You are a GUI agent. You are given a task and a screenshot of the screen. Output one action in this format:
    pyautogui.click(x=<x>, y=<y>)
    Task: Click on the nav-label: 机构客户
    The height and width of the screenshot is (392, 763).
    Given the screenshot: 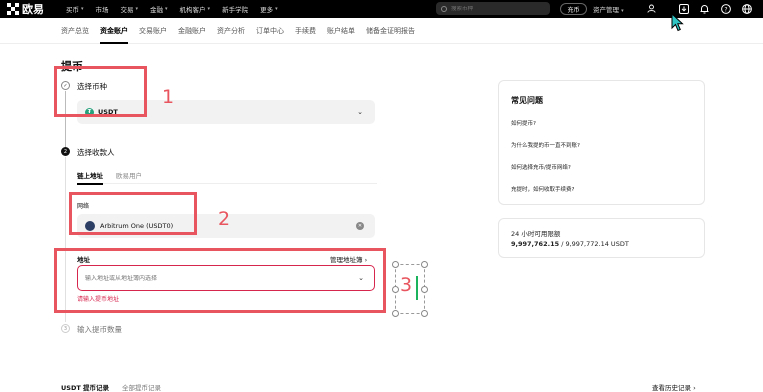 What is the action you would take?
    pyautogui.click(x=192, y=10)
    